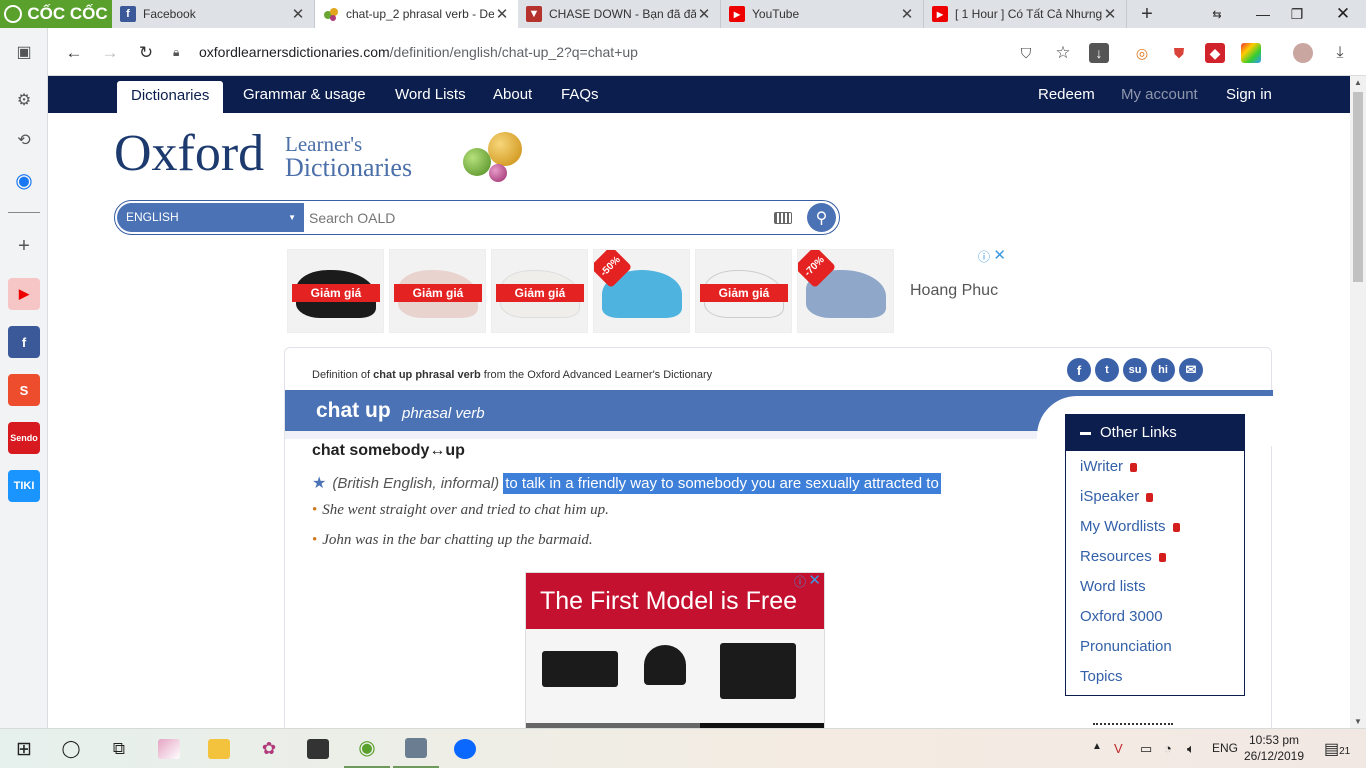  I want to click on youtube-app-icon: ▶, so click(24, 294).